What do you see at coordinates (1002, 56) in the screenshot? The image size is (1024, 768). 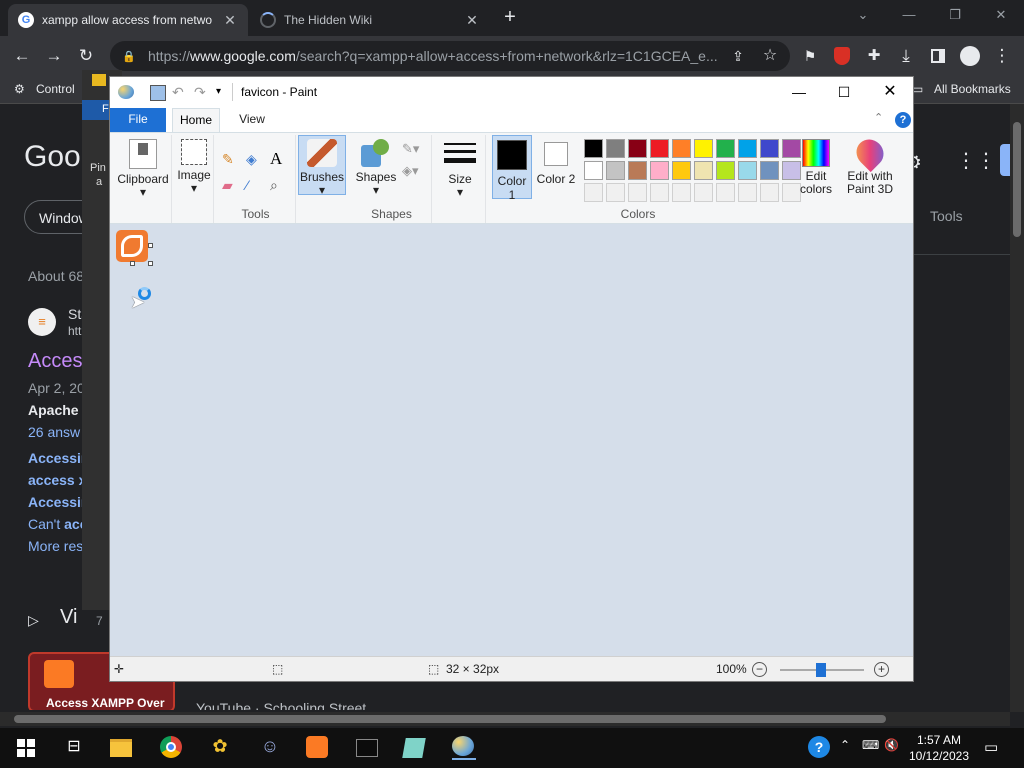 I see `menu-kebab-icon: ⋮` at bounding box center [1002, 56].